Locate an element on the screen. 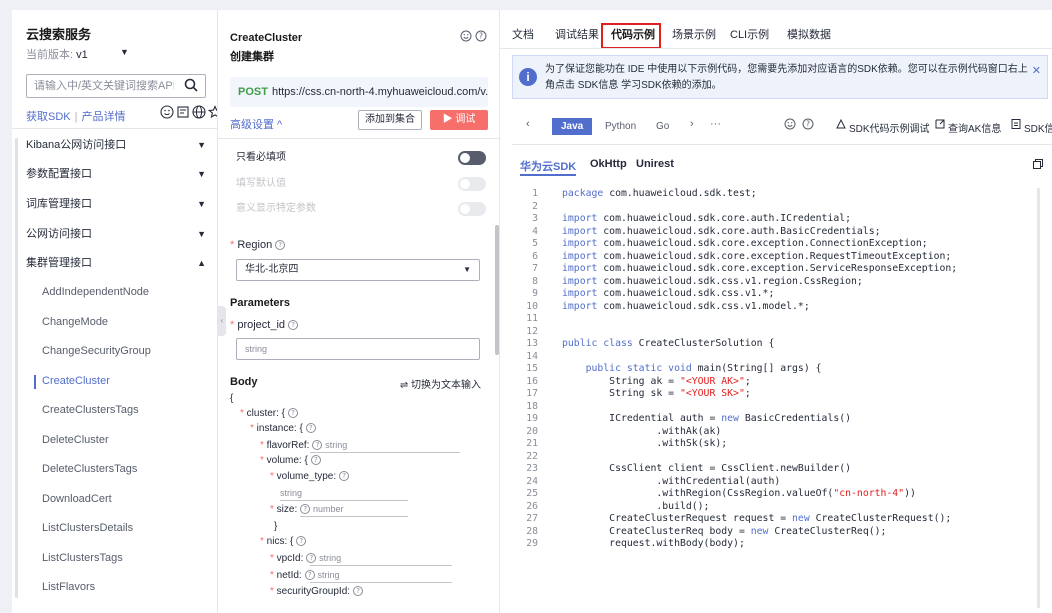 The image size is (1052, 613). get-sdk-link: 获取SDK is located at coordinates (48, 117).